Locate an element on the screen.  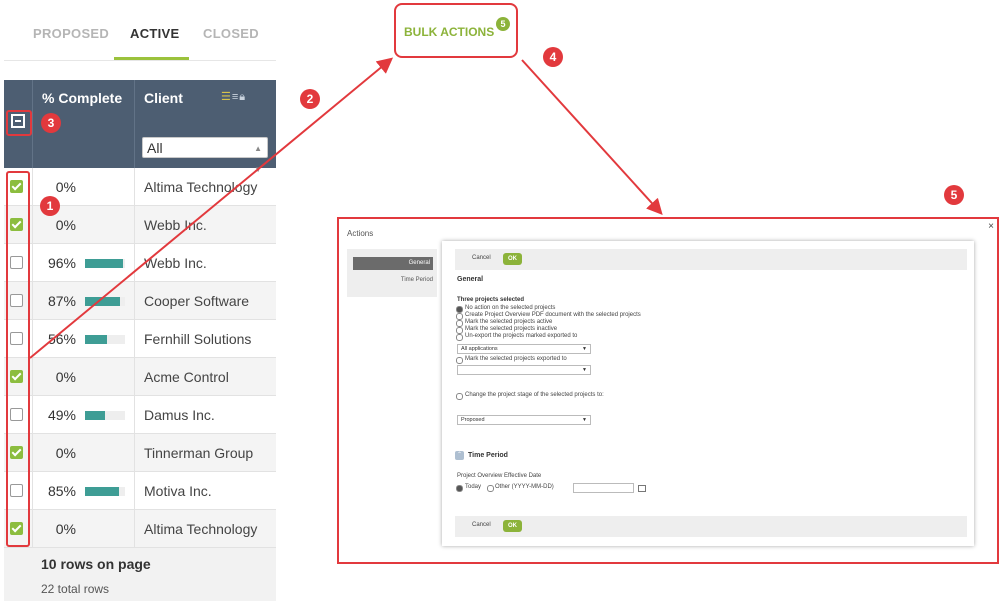
bulk-actions-highlight: BULK ACTIONS 5 is located at coordinates (456, 30).